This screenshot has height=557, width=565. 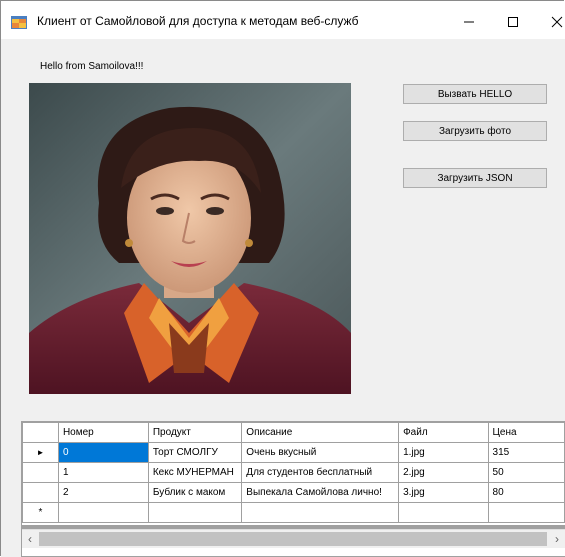 What do you see at coordinates (103, 512) in the screenshot?
I see `new-cell-number` at bounding box center [103, 512].